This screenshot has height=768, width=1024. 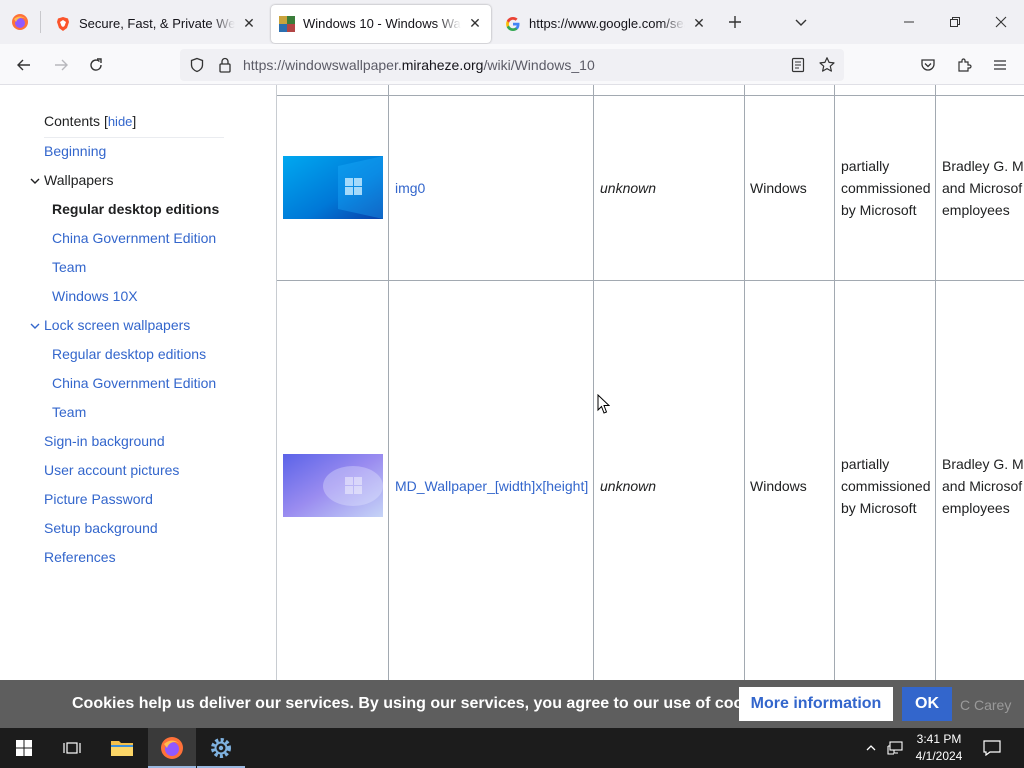 What do you see at coordinates (491, 486) in the screenshot?
I see `filename-link: MD_Wallpaper_[width]x[height]` at bounding box center [491, 486].